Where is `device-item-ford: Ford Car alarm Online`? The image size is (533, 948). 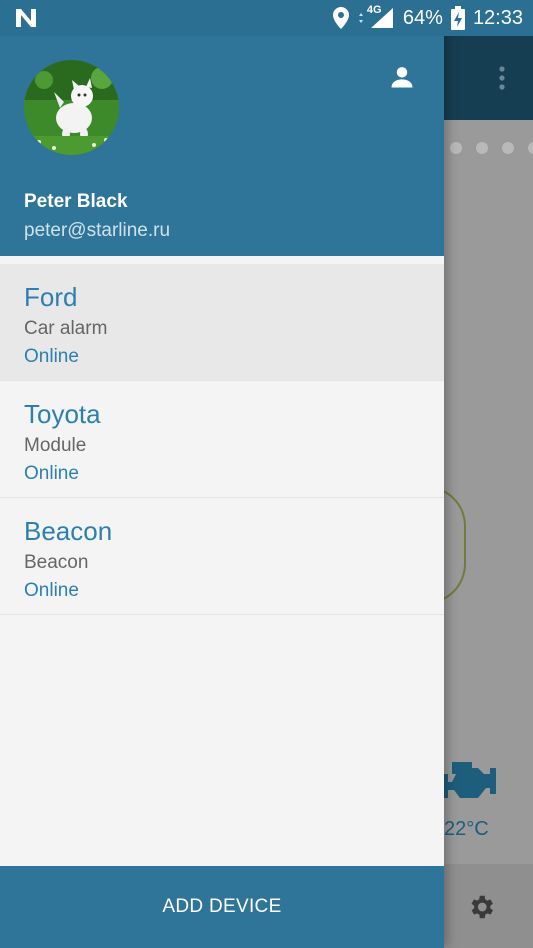
device-item-ford: Ford Car alarm Online is located at coordinates (222, 322).